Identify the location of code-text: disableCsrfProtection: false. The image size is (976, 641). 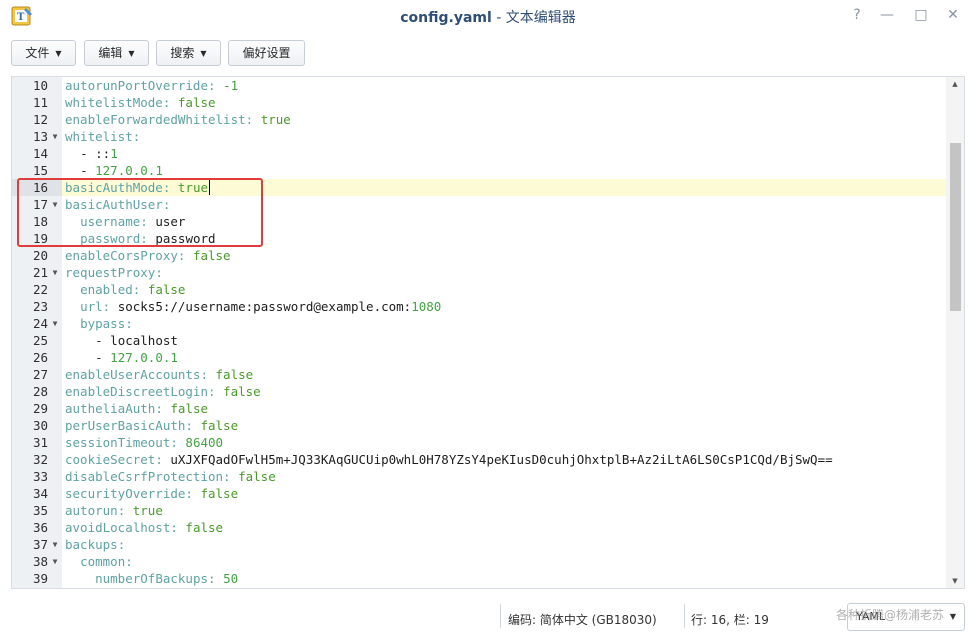
(170, 476).